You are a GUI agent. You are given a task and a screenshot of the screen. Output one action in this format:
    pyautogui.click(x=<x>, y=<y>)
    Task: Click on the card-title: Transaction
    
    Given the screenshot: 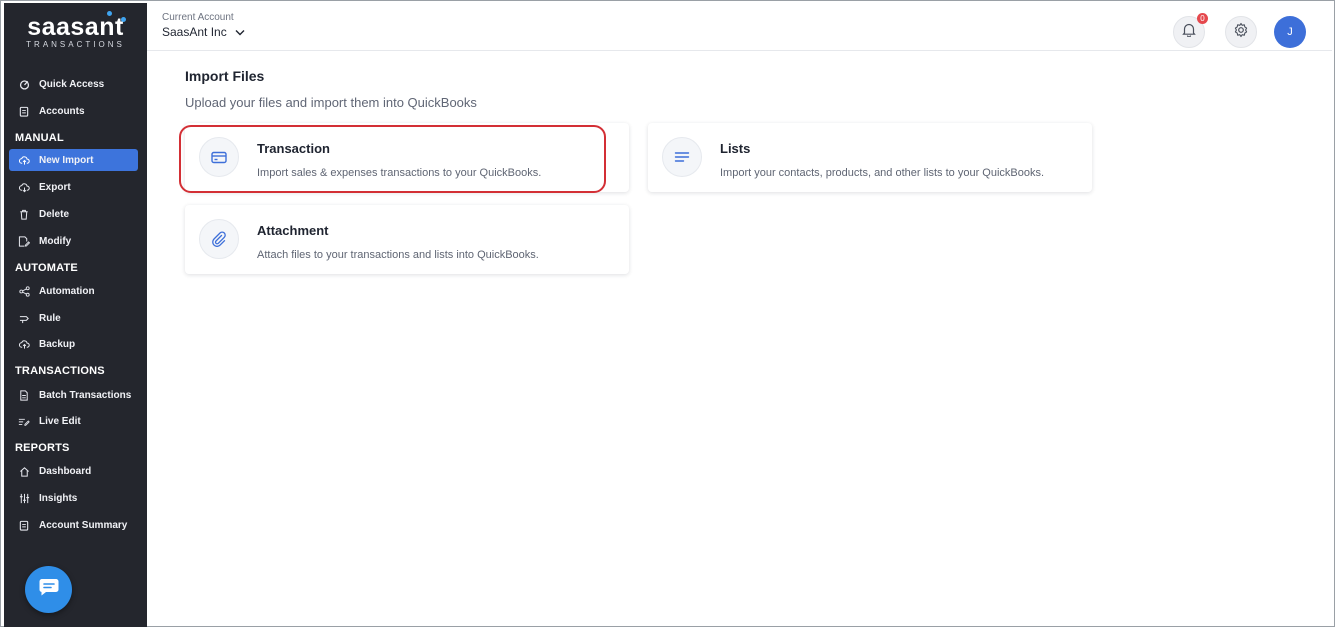 What is the action you would take?
    pyautogui.click(x=293, y=148)
    